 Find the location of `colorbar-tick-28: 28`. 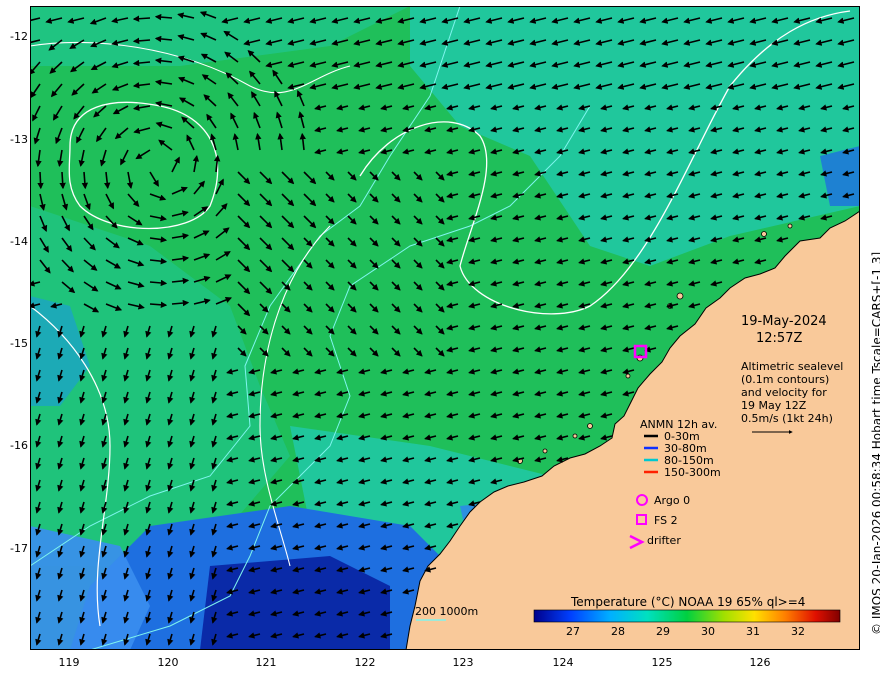

colorbar-tick-28: 28 is located at coordinates (618, 631).